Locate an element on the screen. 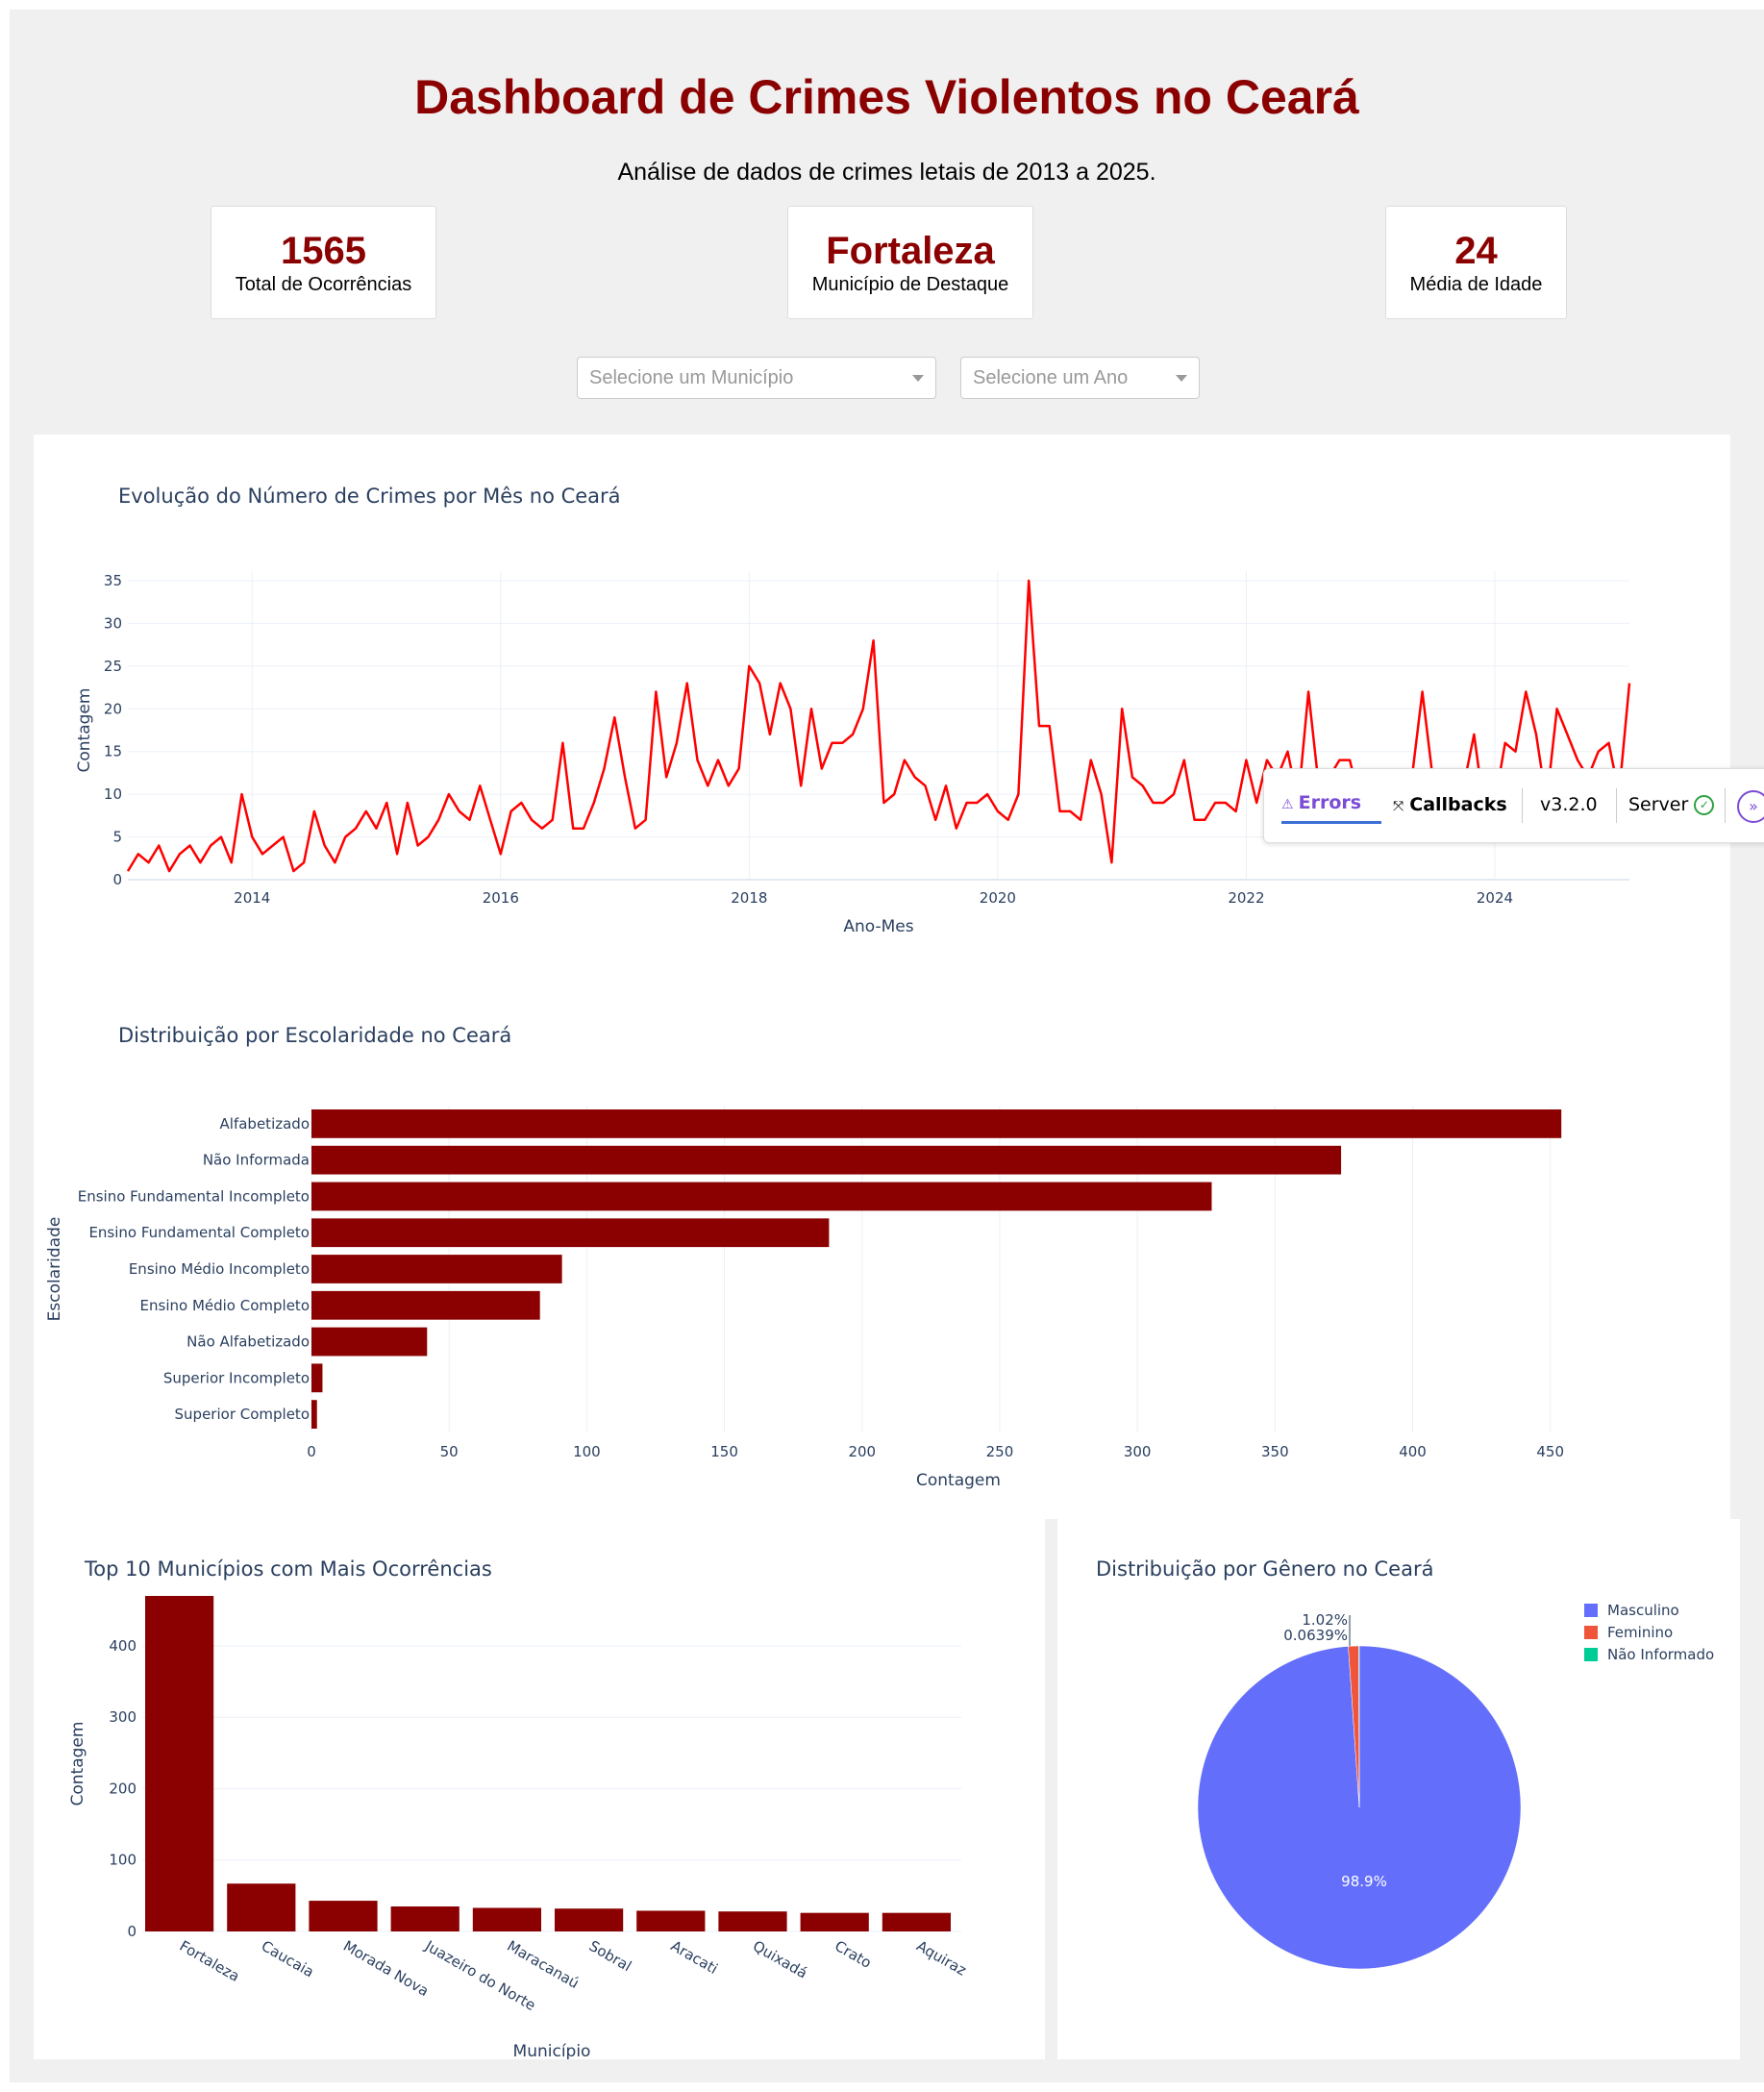 The image size is (1764, 2092). y-tick-label: 35 is located at coordinates (113, 581).